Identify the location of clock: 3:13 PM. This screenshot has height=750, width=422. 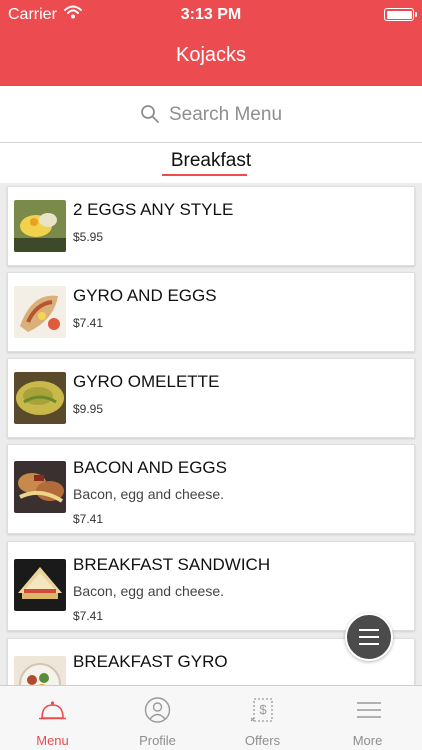
(211, 14).